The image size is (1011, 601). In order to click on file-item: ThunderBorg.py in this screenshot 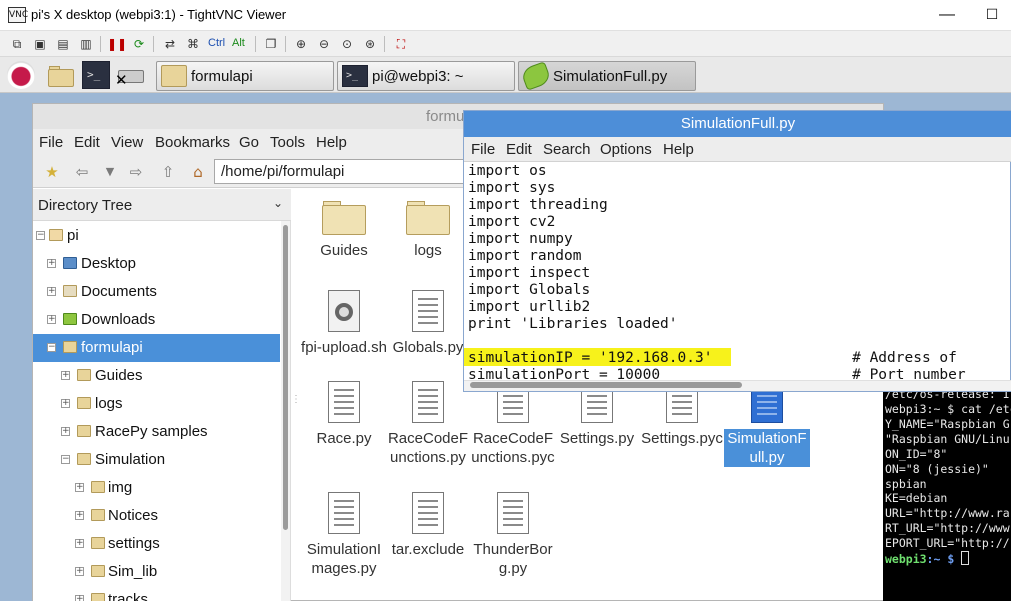, I will do `click(513, 535)`.